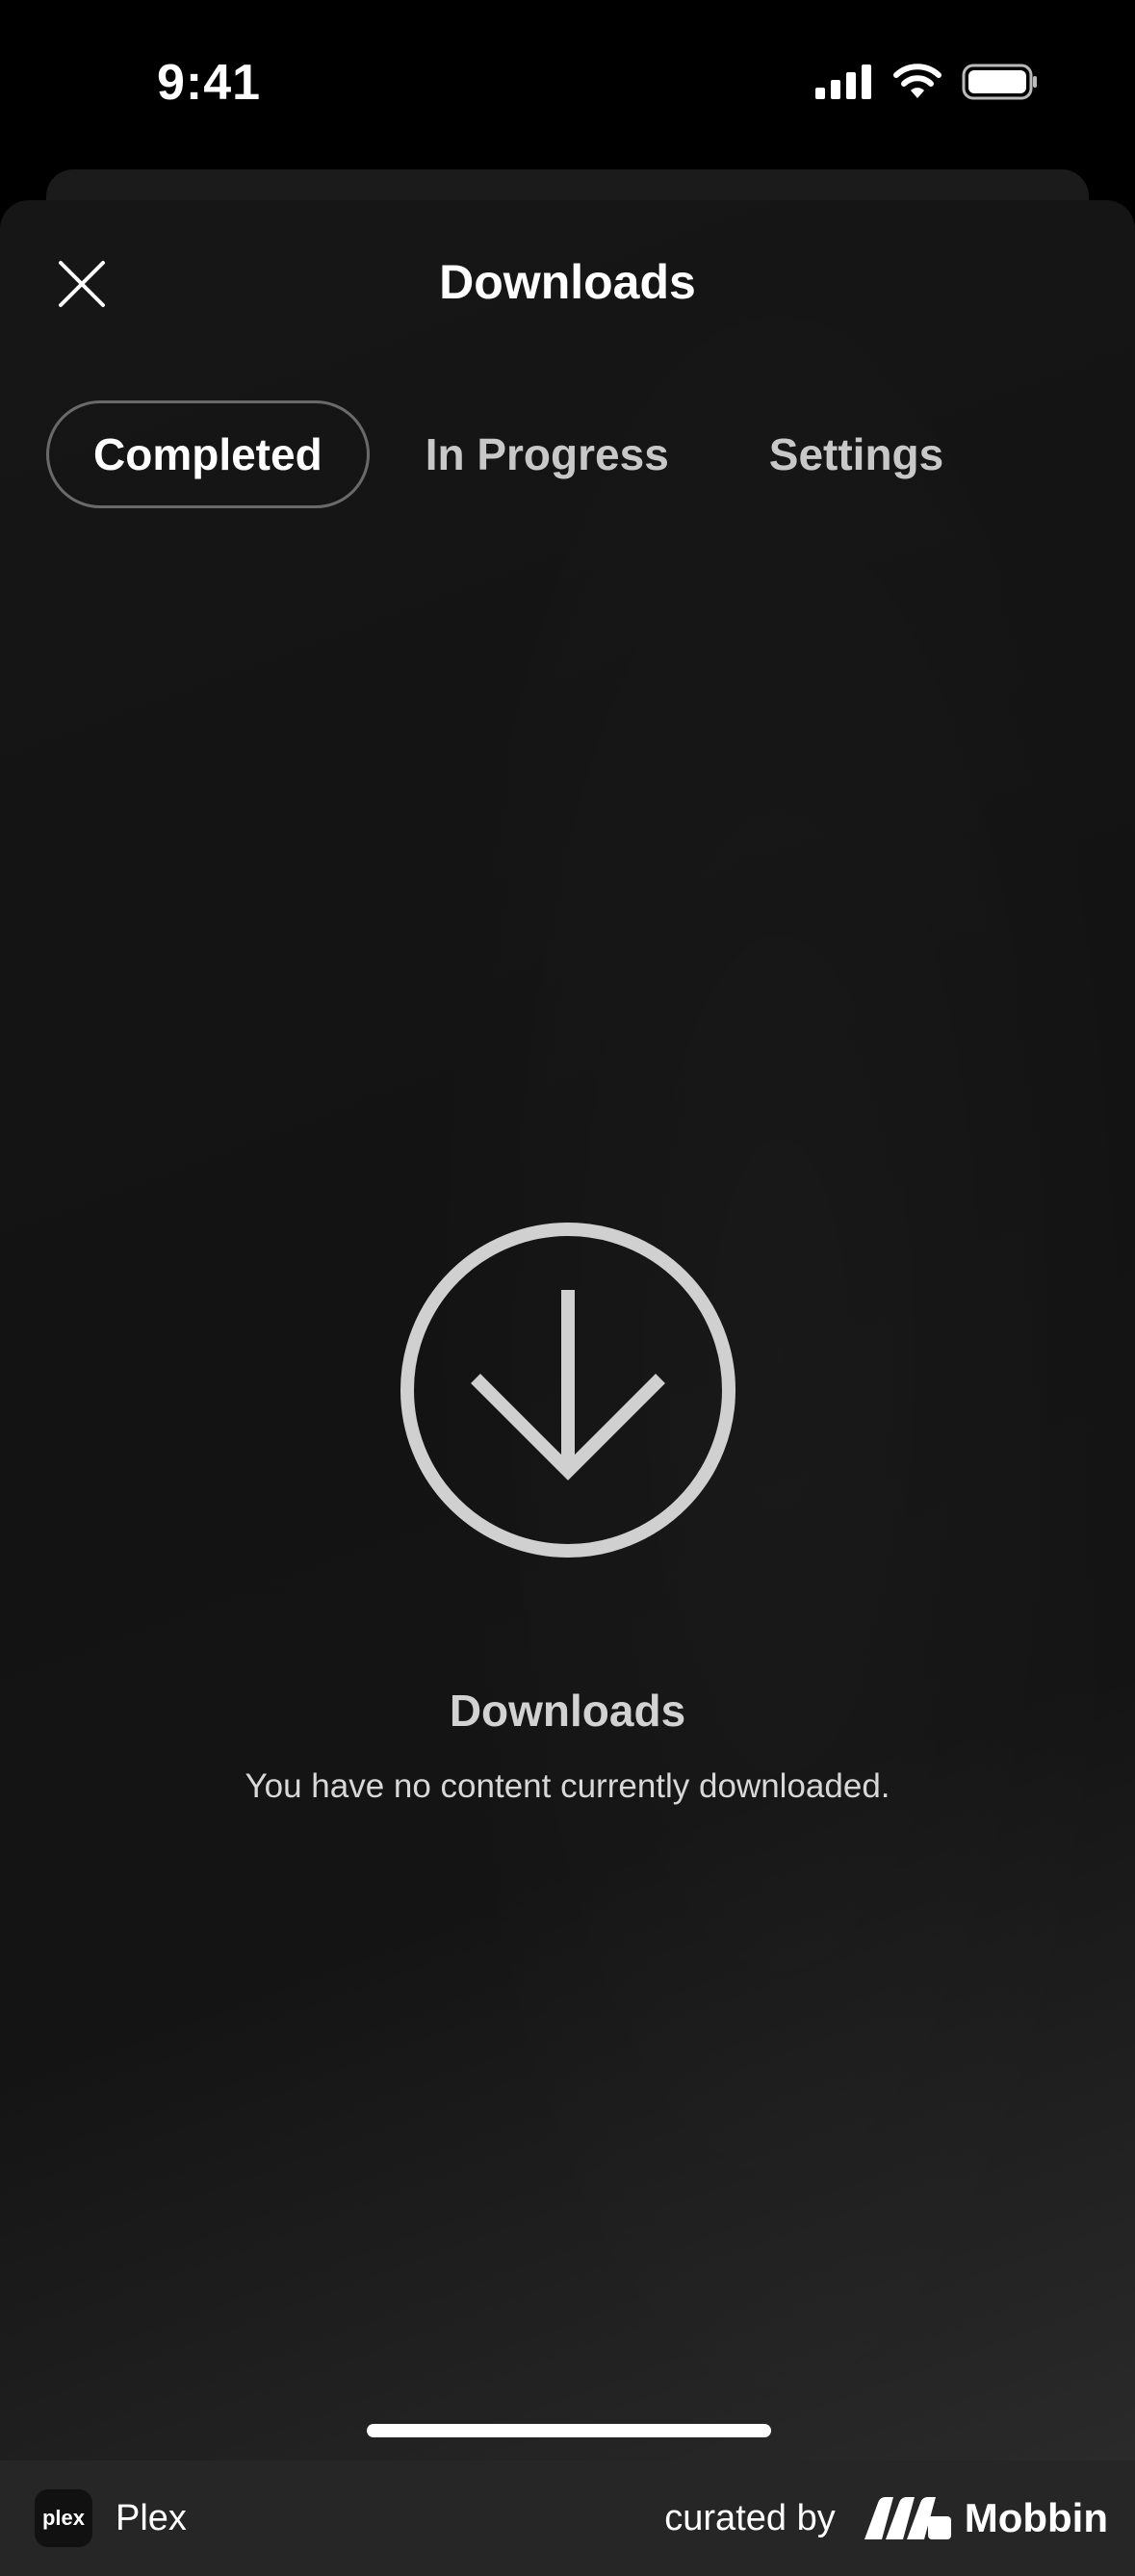  I want to click on mobbin-brand-text: Mobbin, so click(1036, 2518).